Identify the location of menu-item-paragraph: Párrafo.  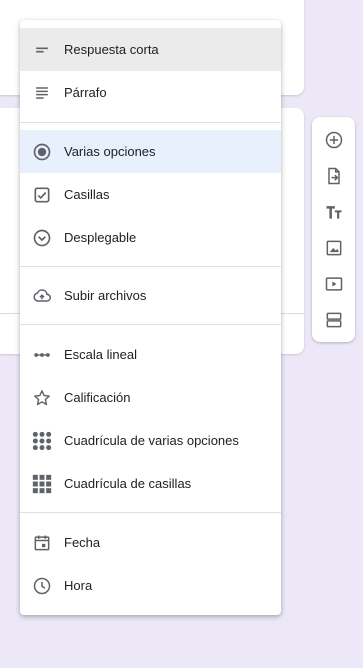
(150, 92).